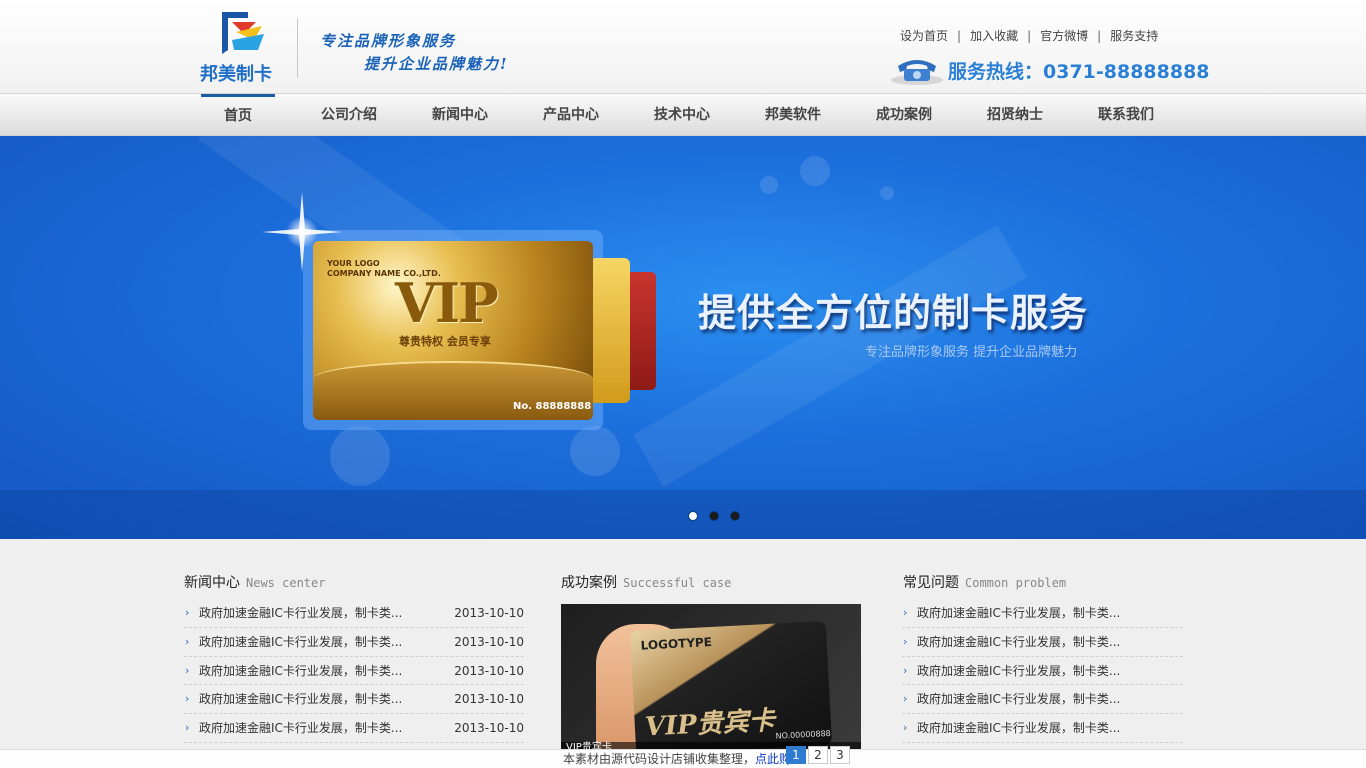  I want to click on top-links: 设为首页 | 加入收藏 | 官方微博 | 服务支持, so click(1029, 35).